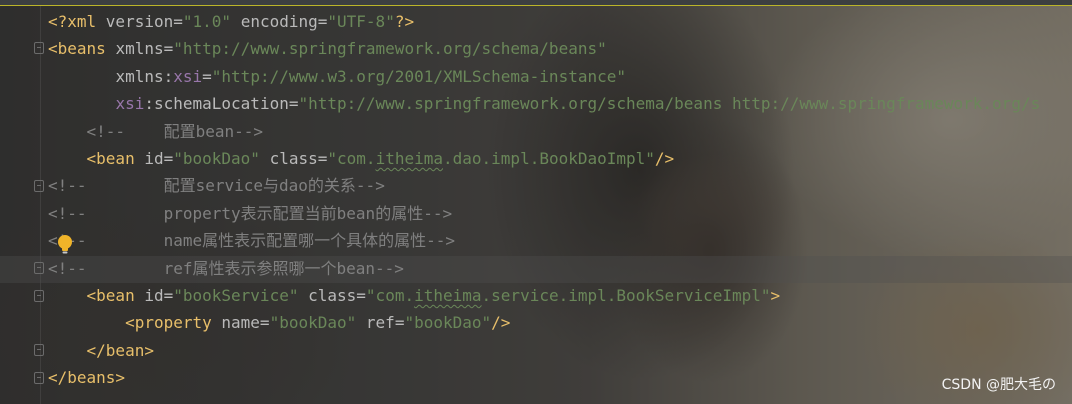  I want to click on lightbulb-icon, so click(65, 244).